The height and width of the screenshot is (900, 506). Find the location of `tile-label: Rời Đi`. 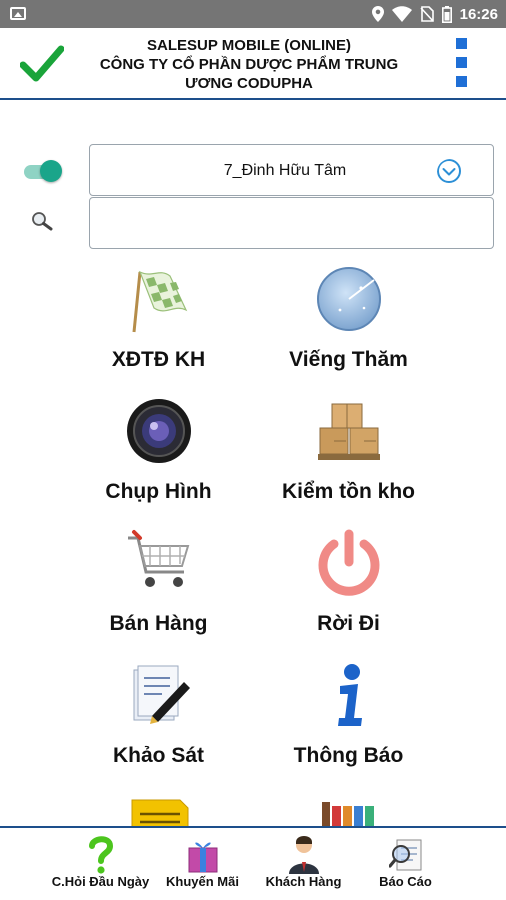

tile-label: Rời Đi is located at coordinates (348, 623).